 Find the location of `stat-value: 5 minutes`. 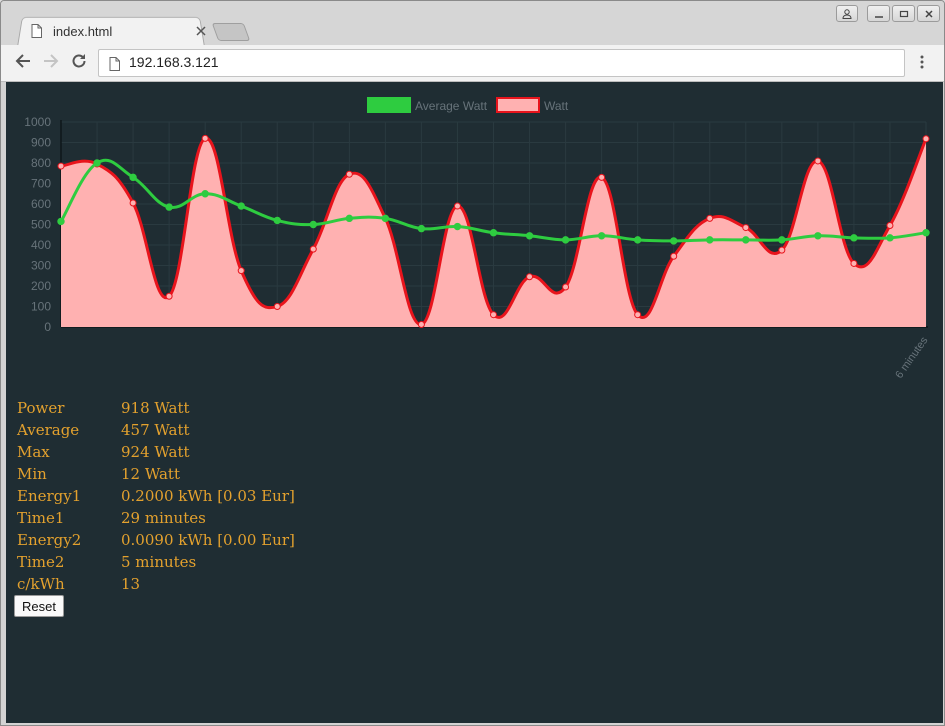

stat-value: 5 minutes is located at coordinates (159, 562).